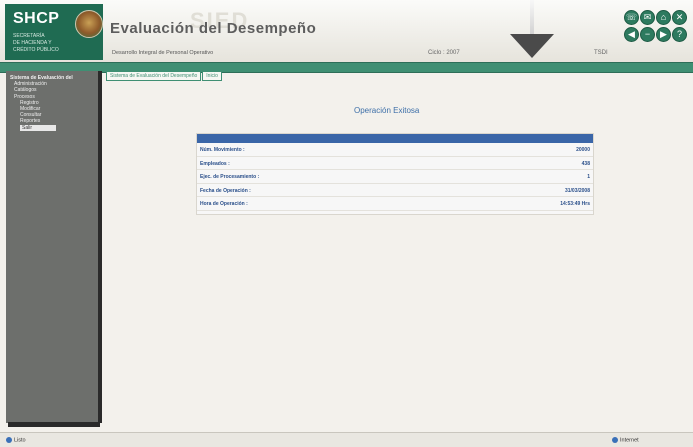  What do you see at coordinates (9, 440) in the screenshot?
I see `page-icon` at bounding box center [9, 440].